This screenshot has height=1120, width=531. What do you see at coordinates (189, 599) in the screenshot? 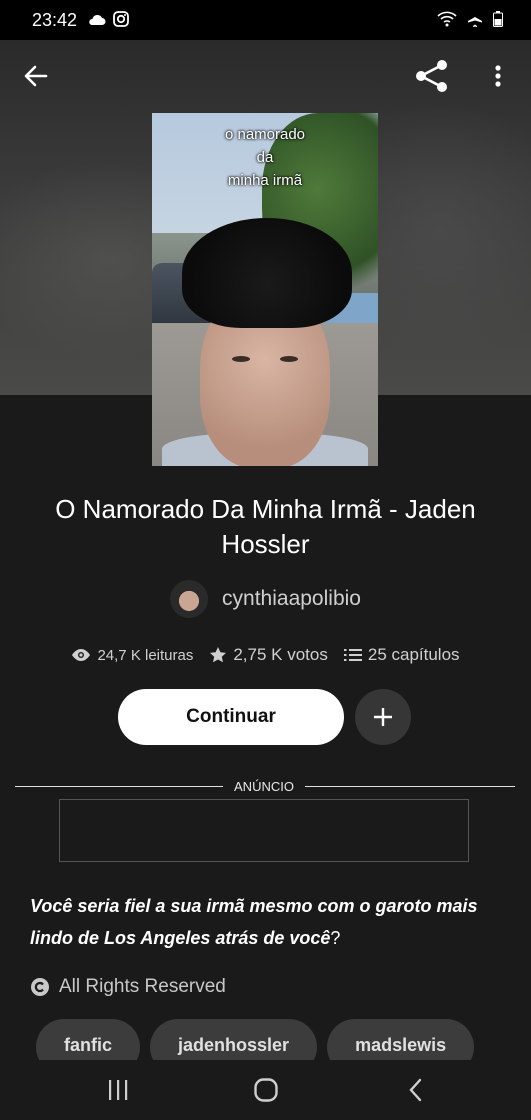
I see `author-avatar` at bounding box center [189, 599].